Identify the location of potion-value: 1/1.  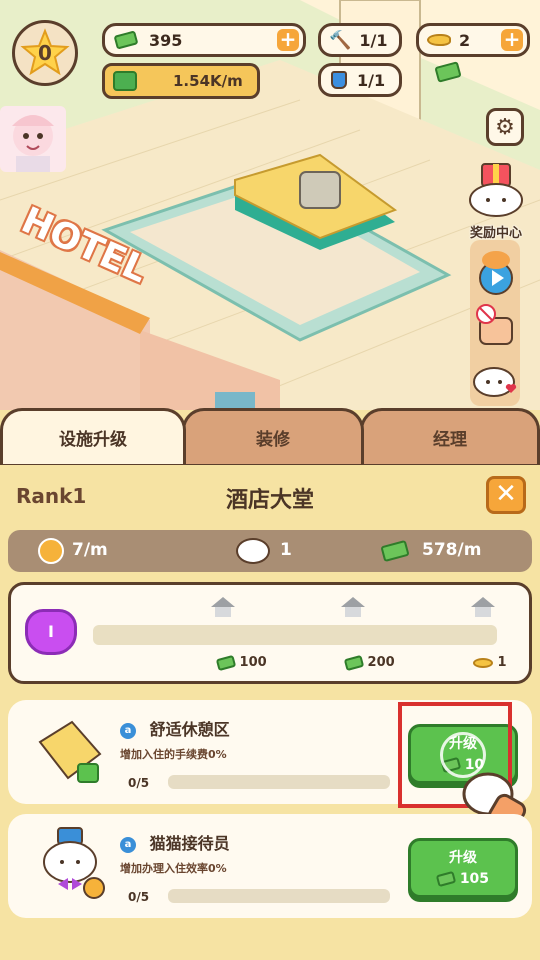
(371, 80).